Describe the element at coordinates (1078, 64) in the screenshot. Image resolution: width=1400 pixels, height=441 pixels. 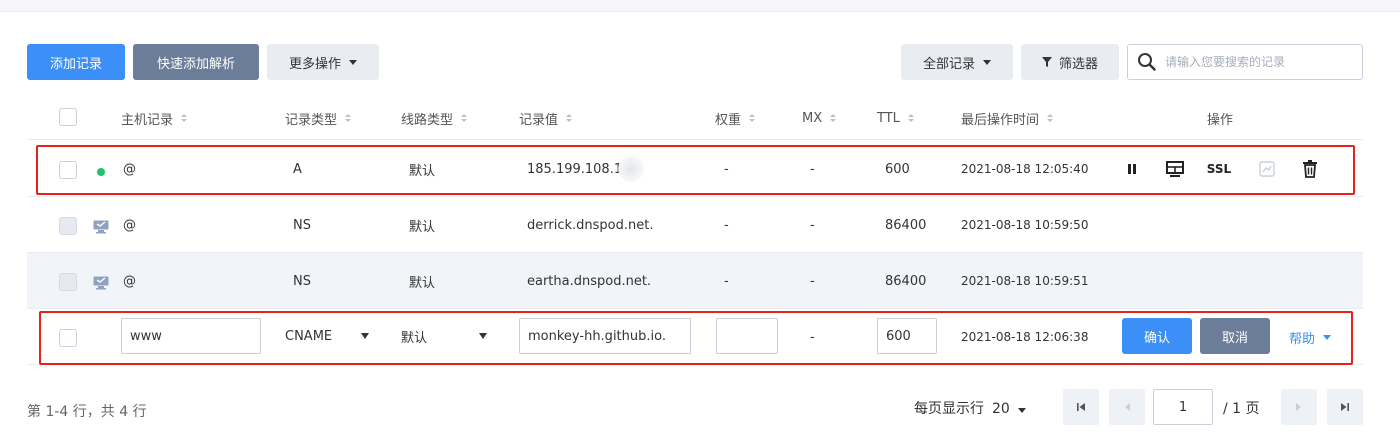
I see `filter-label: 筛选器` at that location.